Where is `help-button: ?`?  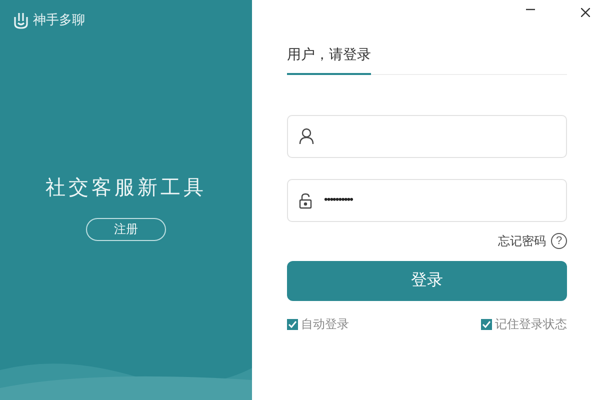
help-button: ? is located at coordinates (559, 241).